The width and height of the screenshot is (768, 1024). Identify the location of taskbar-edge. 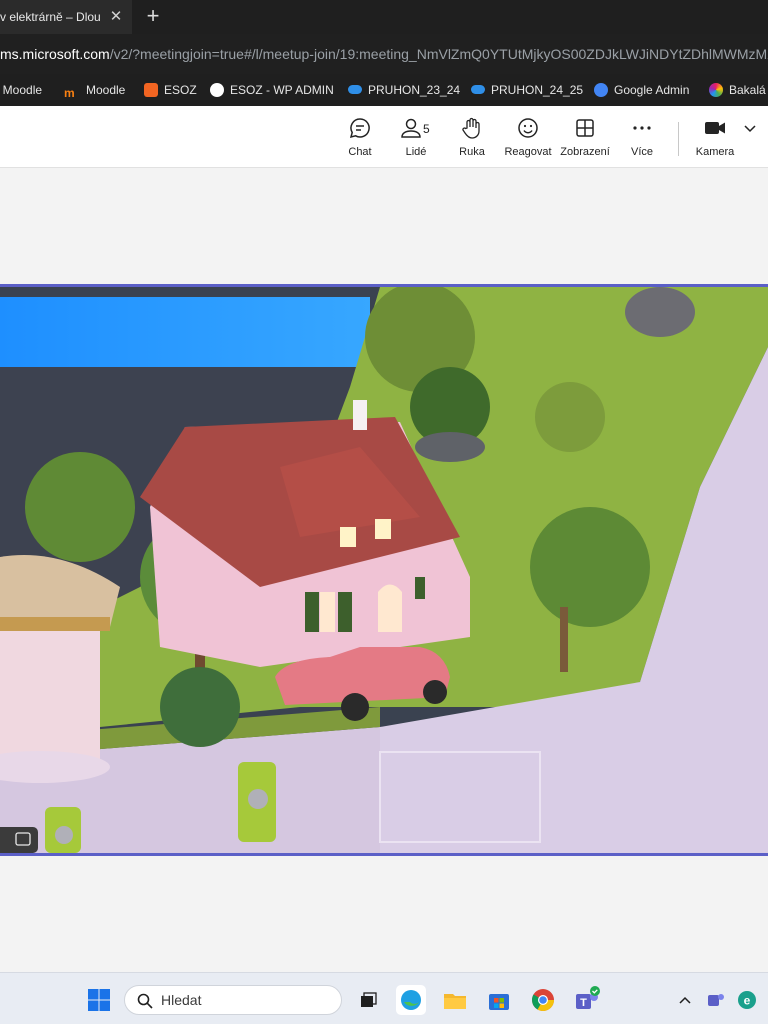
(411, 1000).